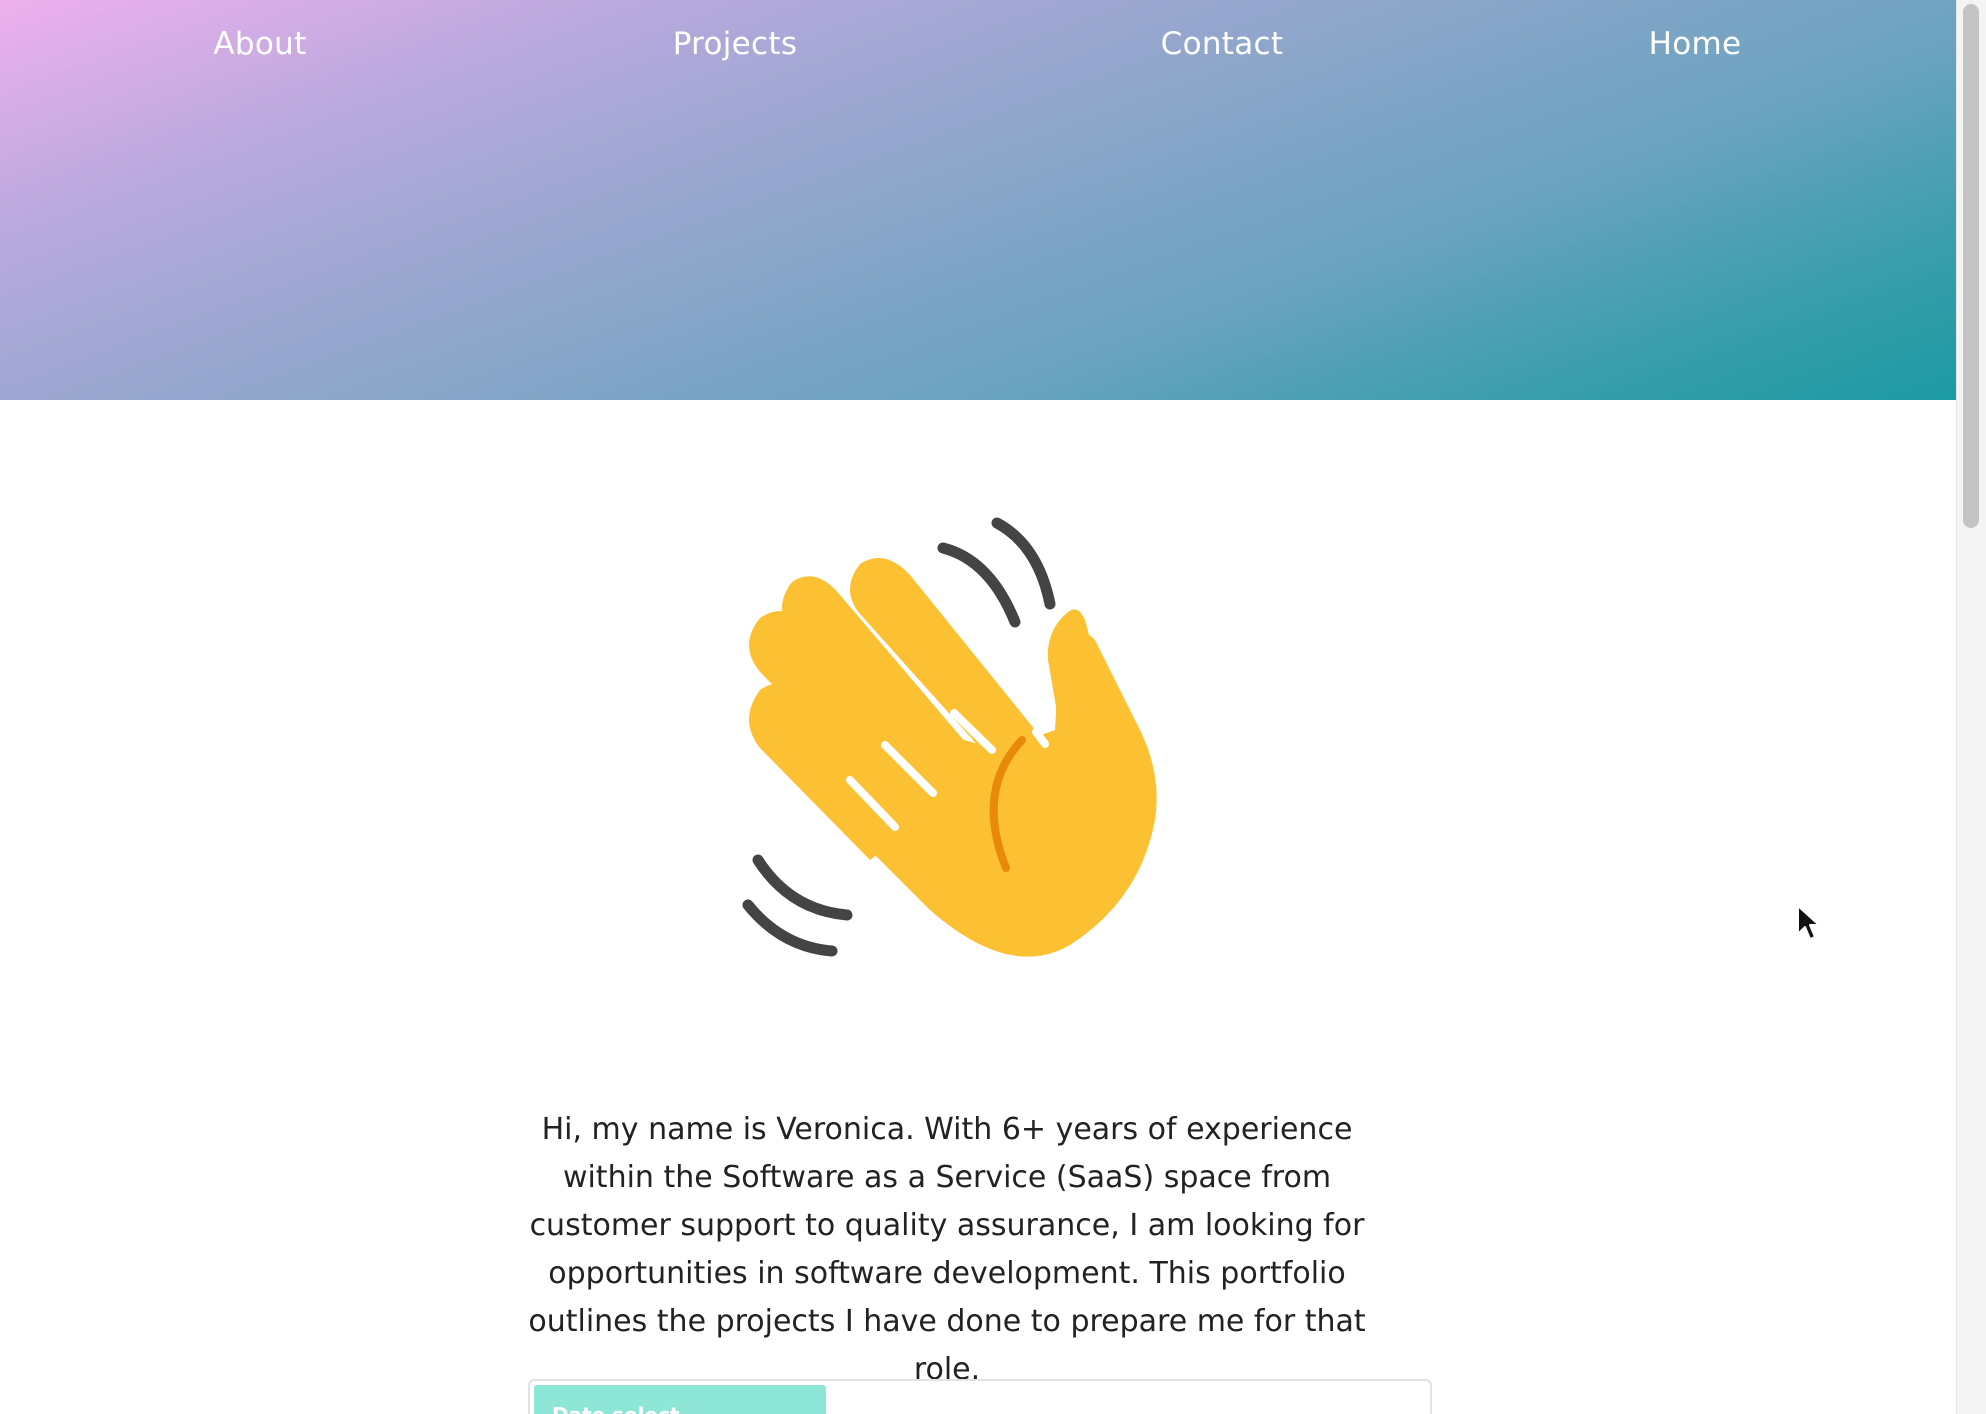 This screenshot has height=1414, width=1986. What do you see at coordinates (1808, 922) in the screenshot?
I see `mouse-cursor-icon` at bounding box center [1808, 922].